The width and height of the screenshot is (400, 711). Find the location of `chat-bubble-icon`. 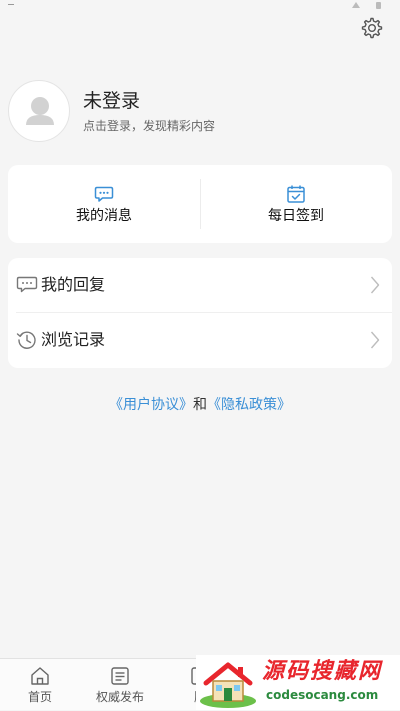

chat-bubble-icon is located at coordinates (104, 194).